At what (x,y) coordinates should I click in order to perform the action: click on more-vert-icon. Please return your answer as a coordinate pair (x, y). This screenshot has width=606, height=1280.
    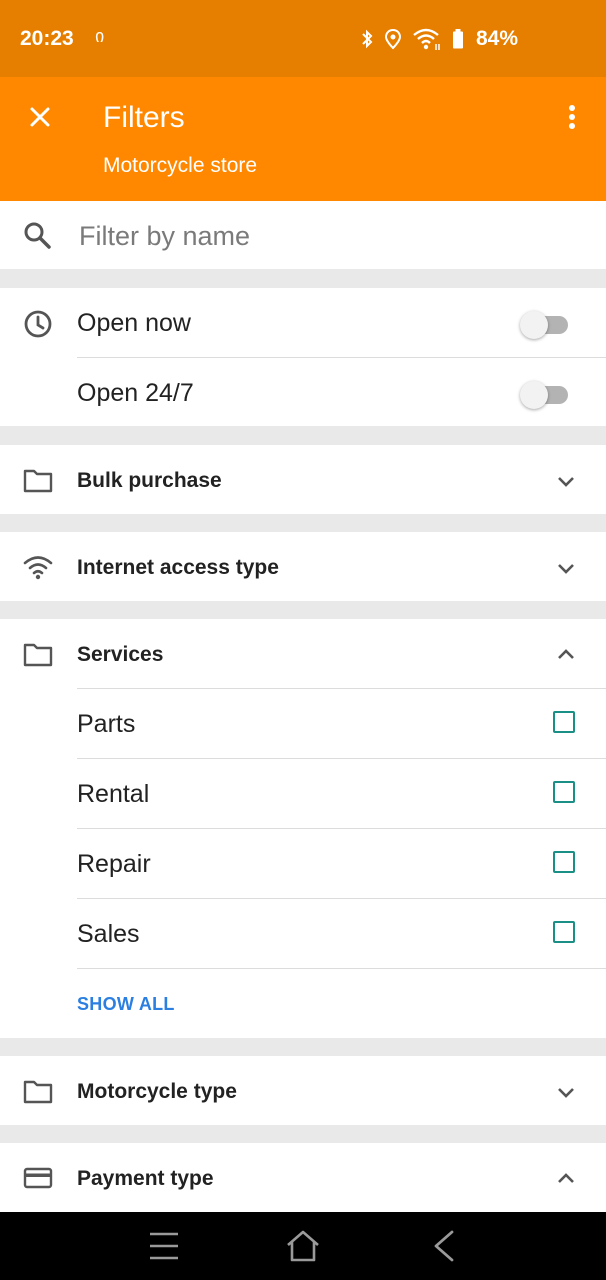
    Looking at the image, I should click on (572, 117).